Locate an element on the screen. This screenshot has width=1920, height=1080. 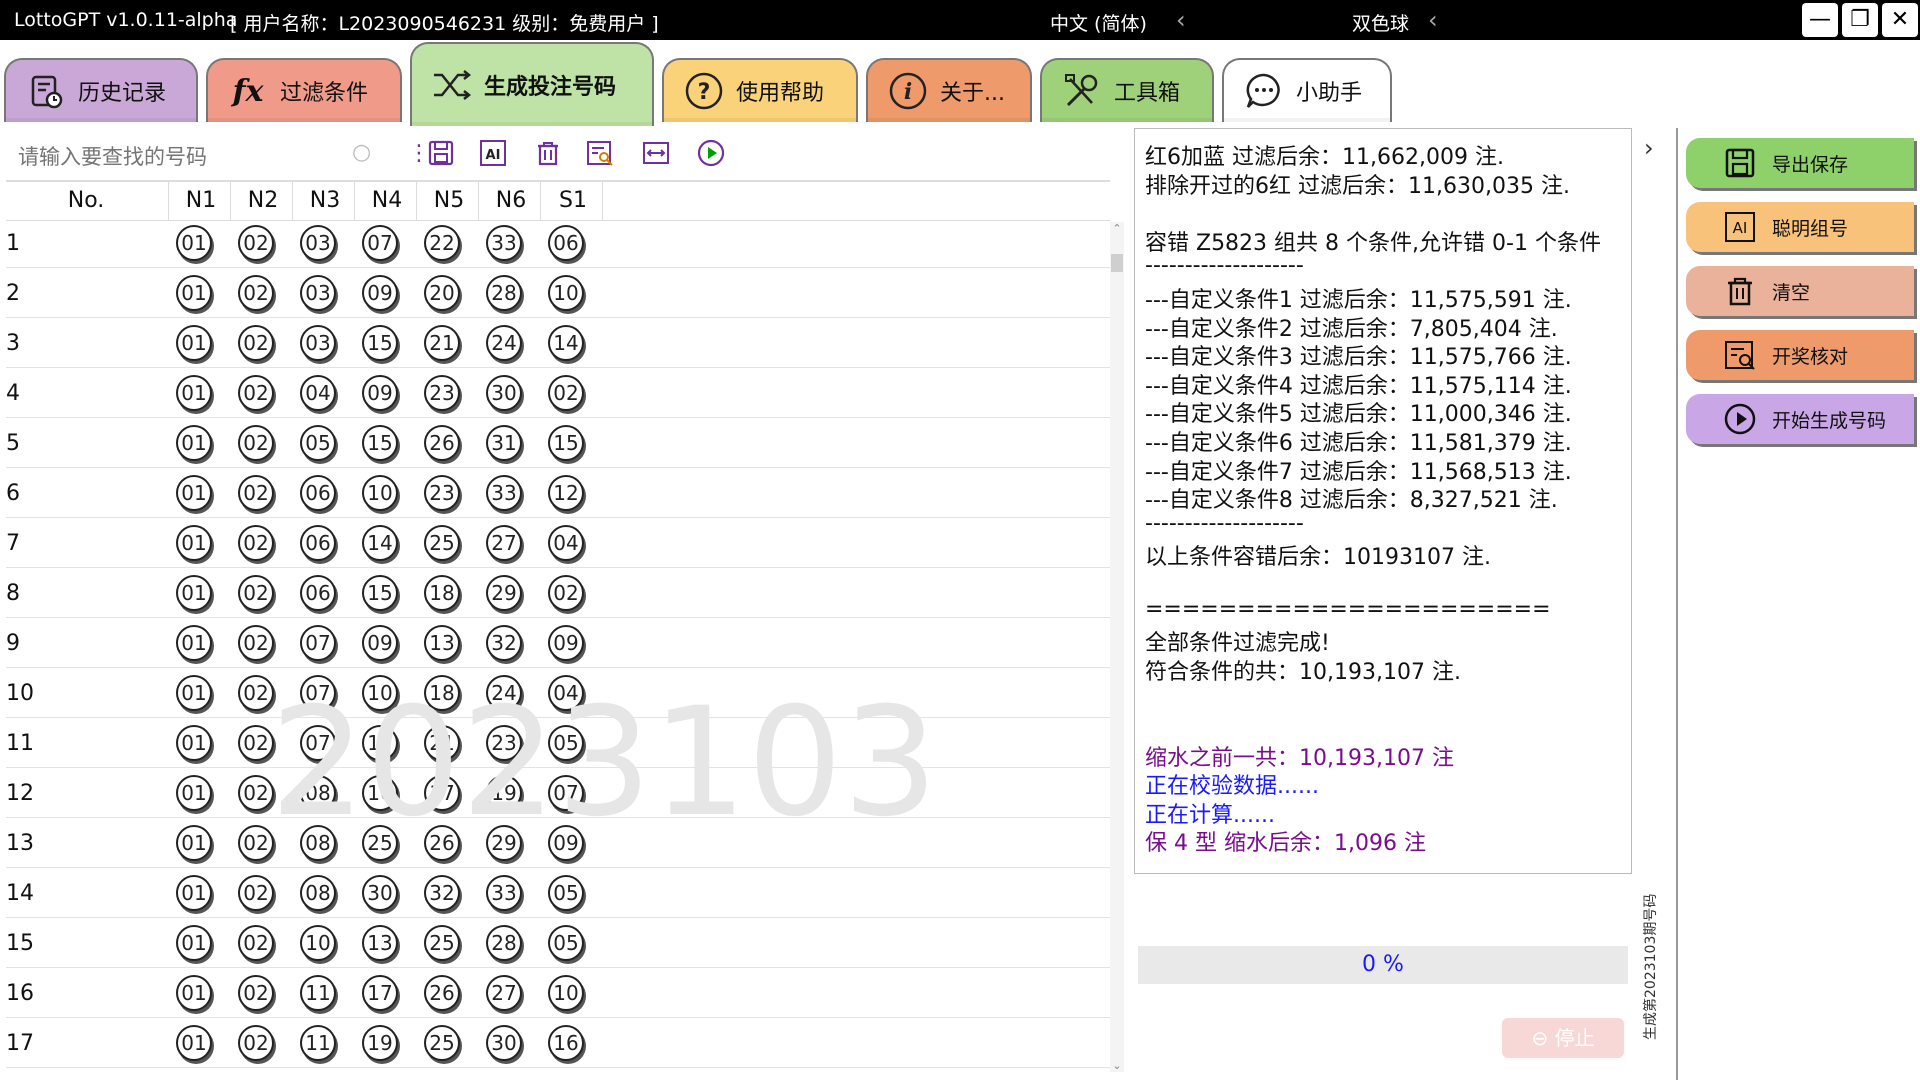
tab-toolbox: 工具箱 is located at coordinates (1127, 90).